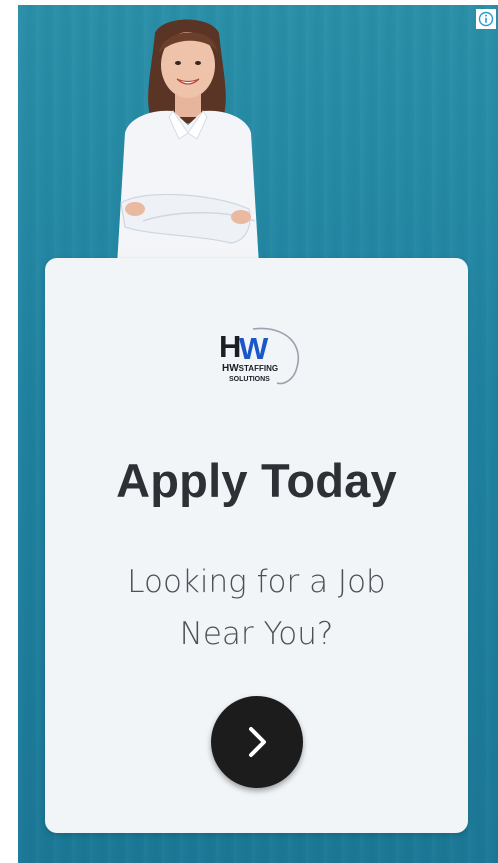 This screenshot has width=498, height=863. What do you see at coordinates (256, 582) in the screenshot?
I see `subheadline-line-1: Looking for a Job` at bounding box center [256, 582].